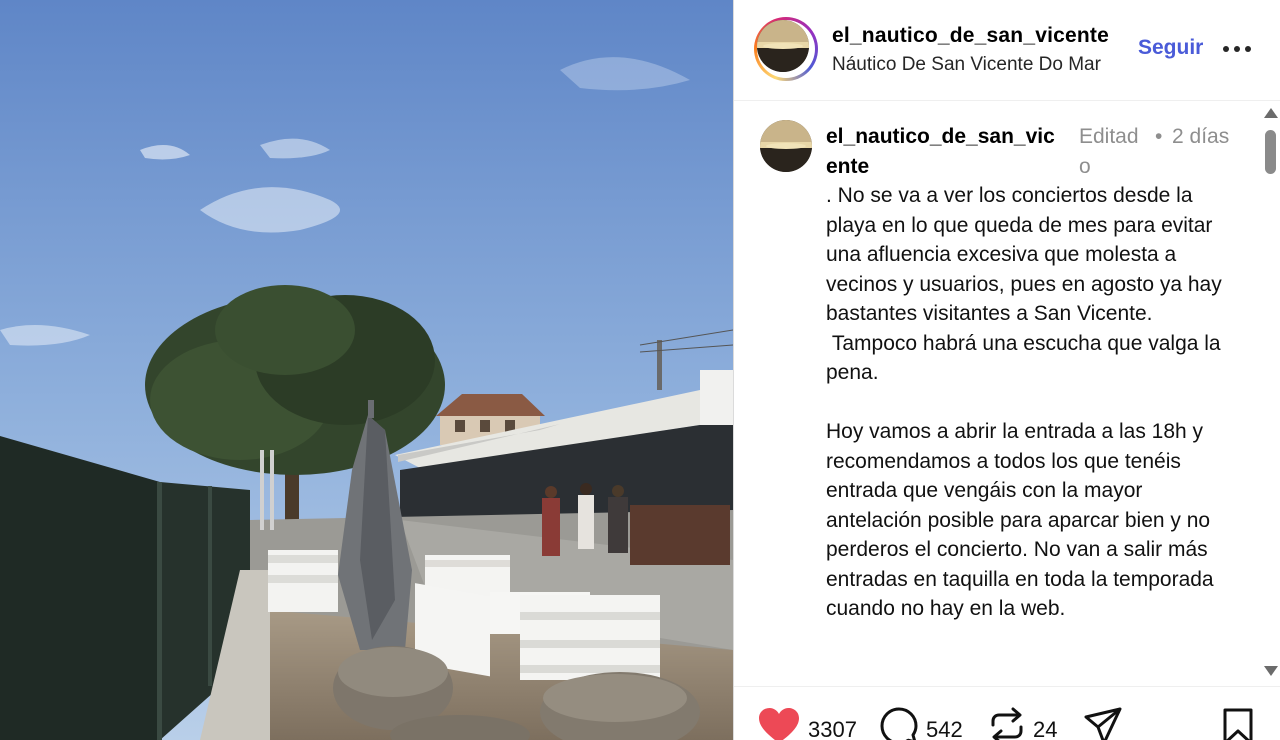 The width and height of the screenshot is (1280, 740). I want to click on share-button, so click(1103, 723).